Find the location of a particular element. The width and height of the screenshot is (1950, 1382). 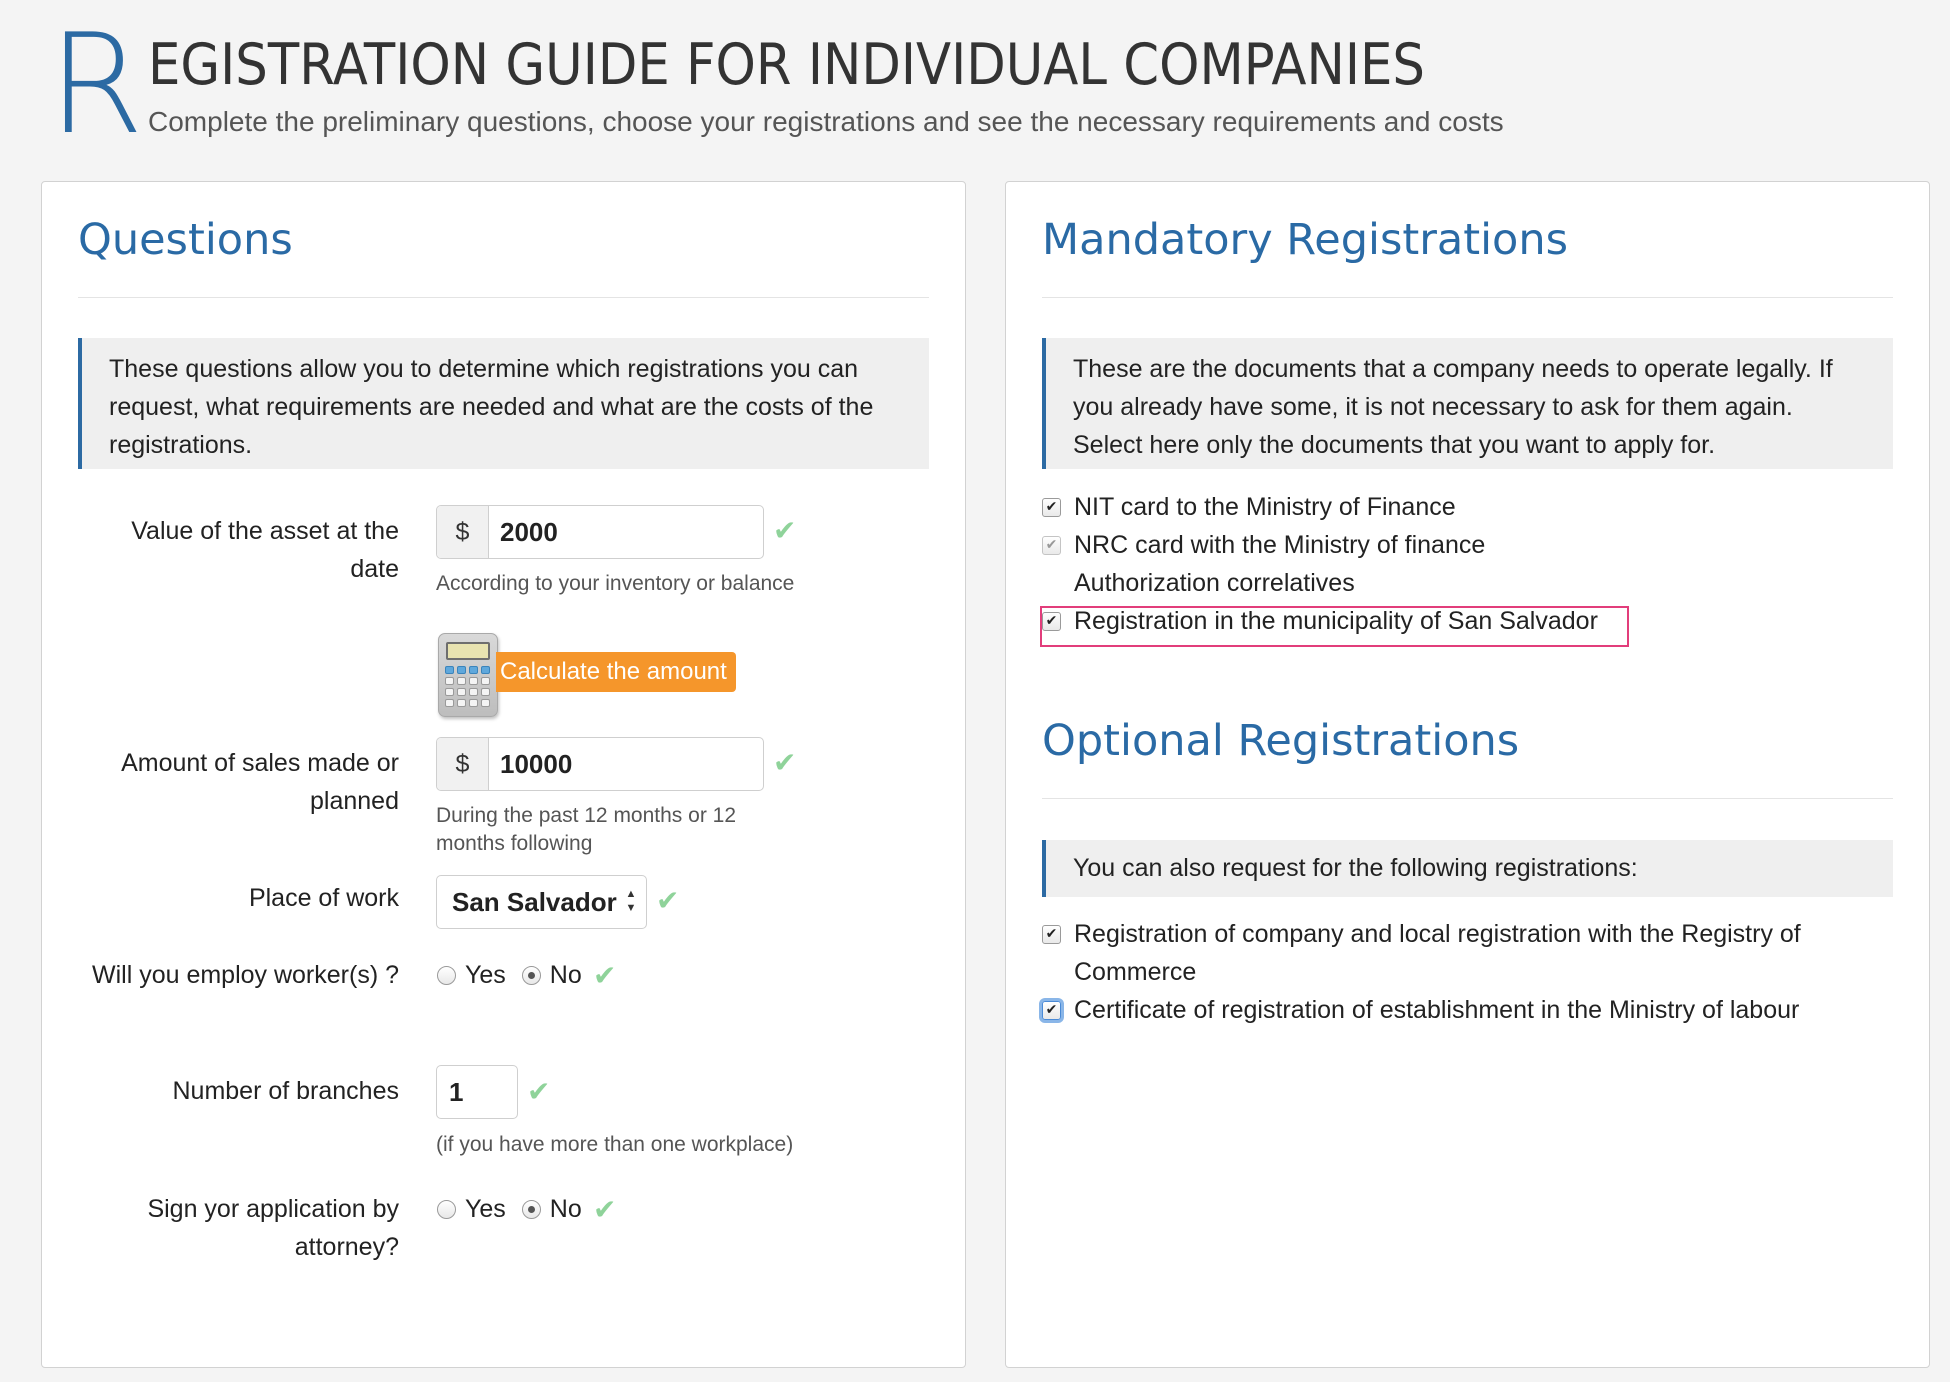

employ-label: Will you employ worker(s) ? is located at coordinates (245, 975).